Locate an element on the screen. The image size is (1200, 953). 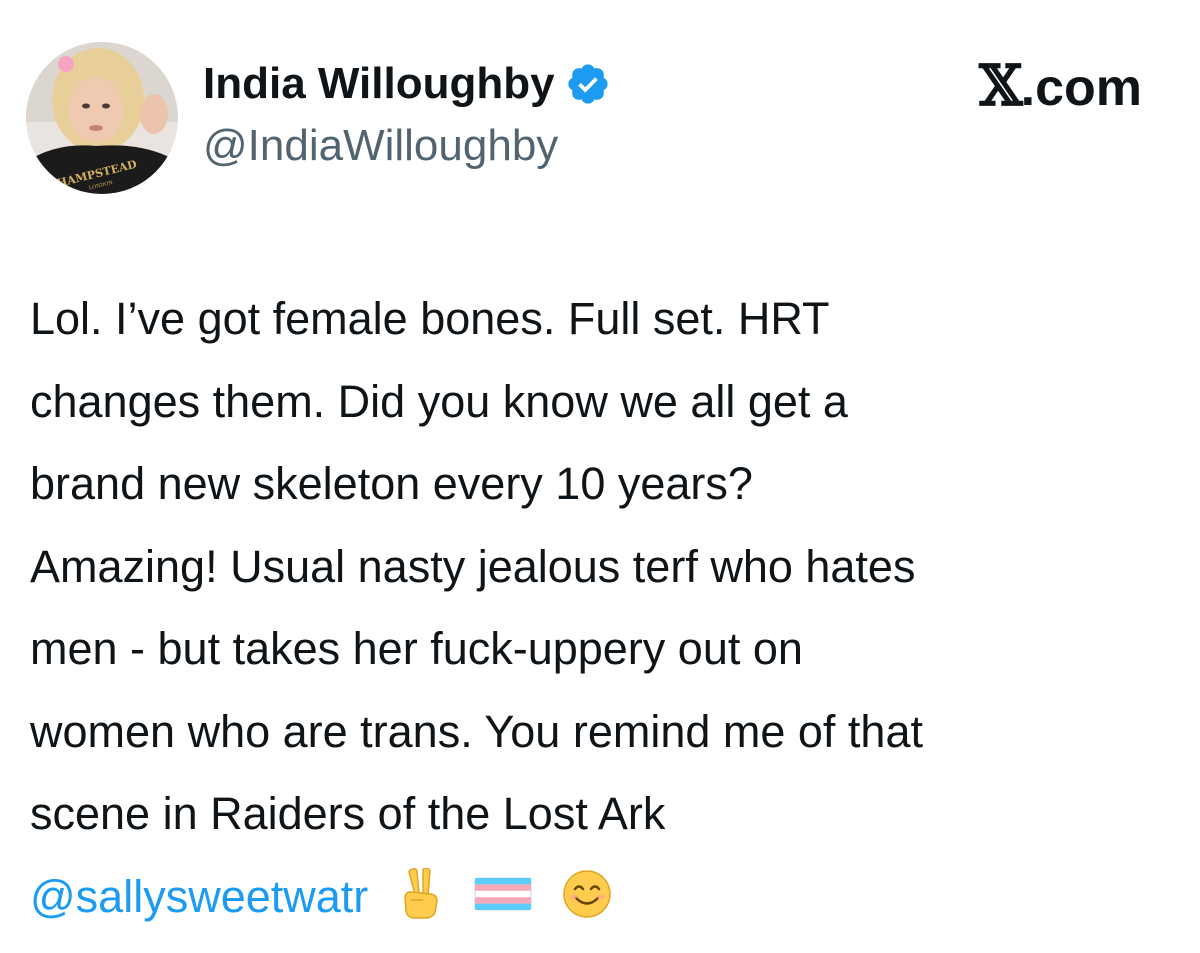
tweet-mention-line: @sallysweetwatr is located at coordinates (605, 897).